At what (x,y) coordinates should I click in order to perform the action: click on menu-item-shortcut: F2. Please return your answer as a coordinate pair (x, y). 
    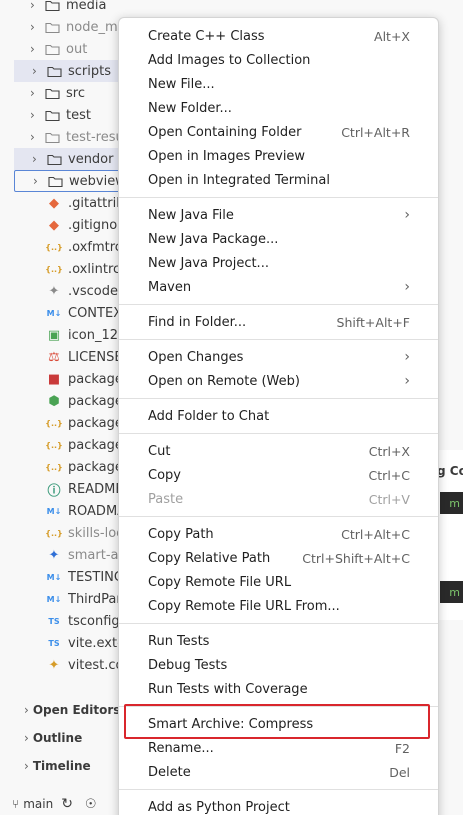
    Looking at the image, I should click on (402, 748).